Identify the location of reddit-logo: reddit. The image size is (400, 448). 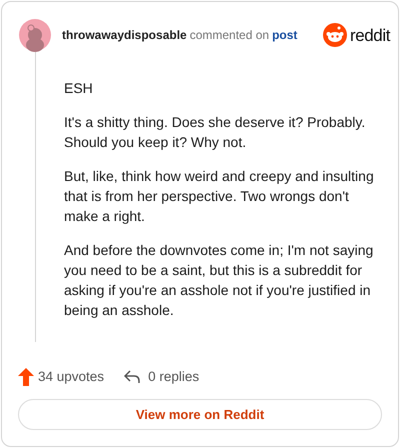
(356, 35).